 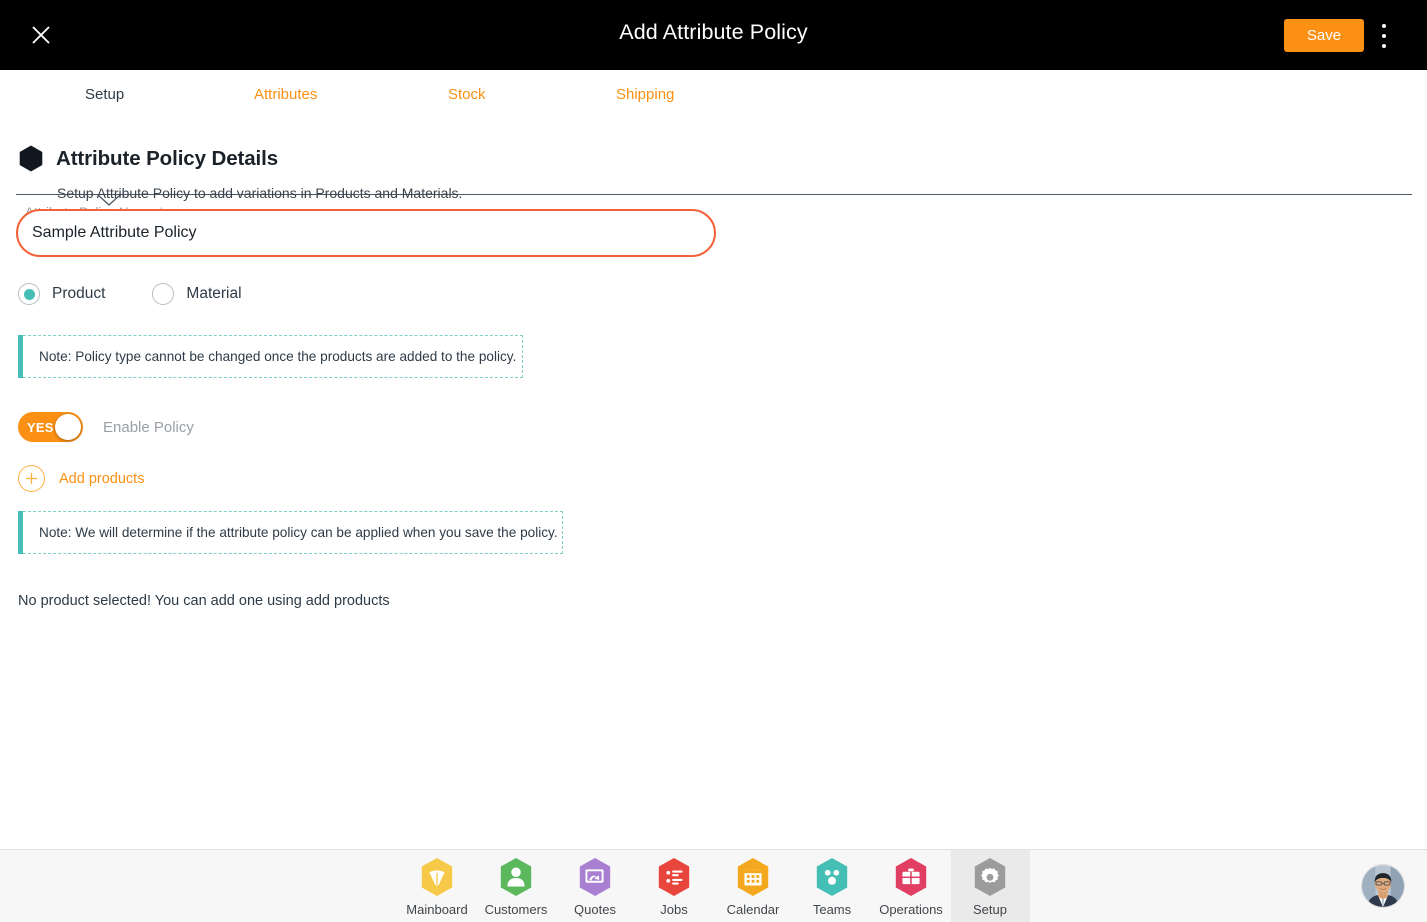 I want to click on nav-item-operations: Operations, so click(x=911, y=886).